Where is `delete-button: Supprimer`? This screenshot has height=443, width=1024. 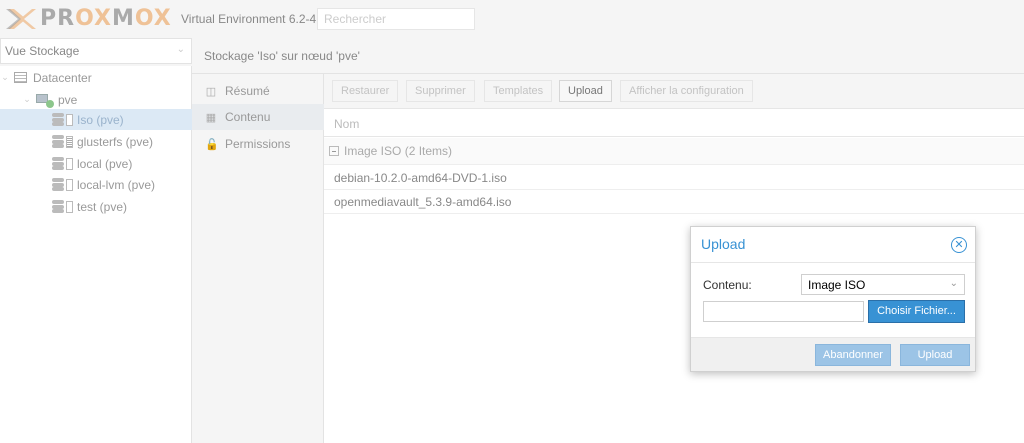 delete-button: Supprimer is located at coordinates (440, 91).